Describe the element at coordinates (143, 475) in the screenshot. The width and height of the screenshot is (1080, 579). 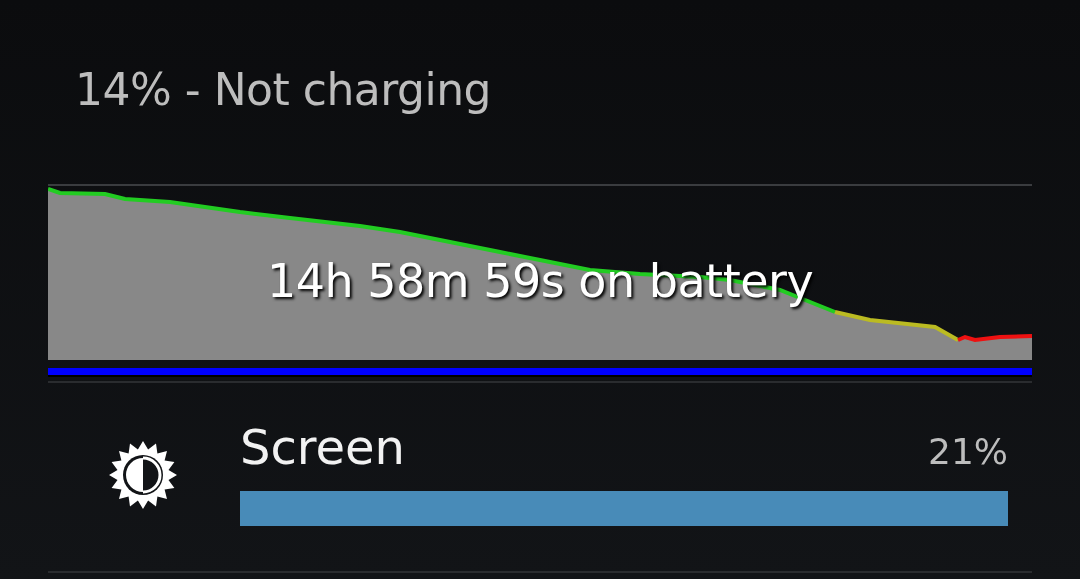
I see `brightness-icon` at that location.